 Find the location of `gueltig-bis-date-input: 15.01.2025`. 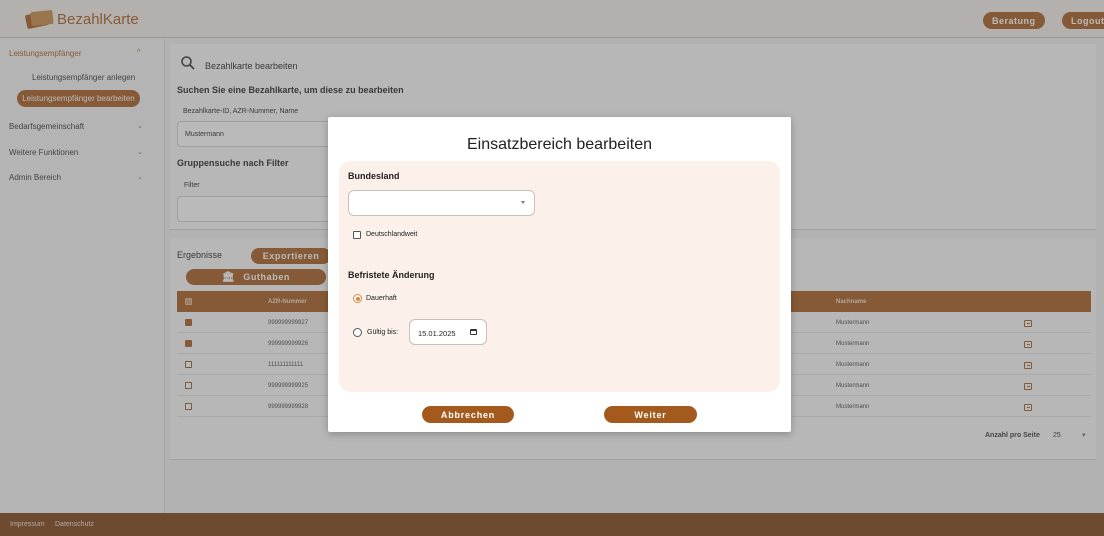

gueltig-bis-date-input: 15.01.2025 is located at coordinates (448, 332).